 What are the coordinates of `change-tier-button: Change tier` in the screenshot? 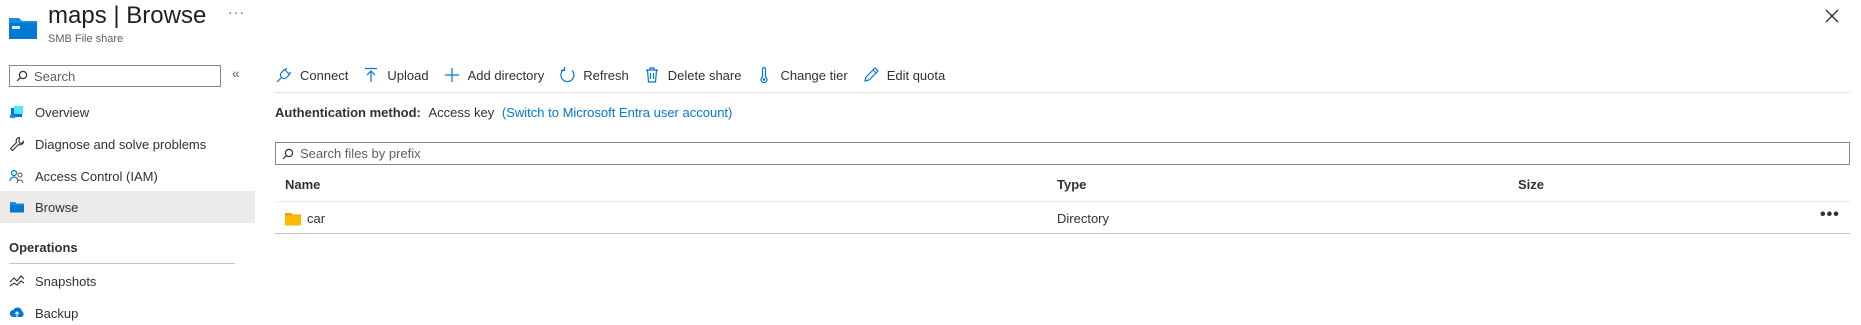 It's located at (801, 75).